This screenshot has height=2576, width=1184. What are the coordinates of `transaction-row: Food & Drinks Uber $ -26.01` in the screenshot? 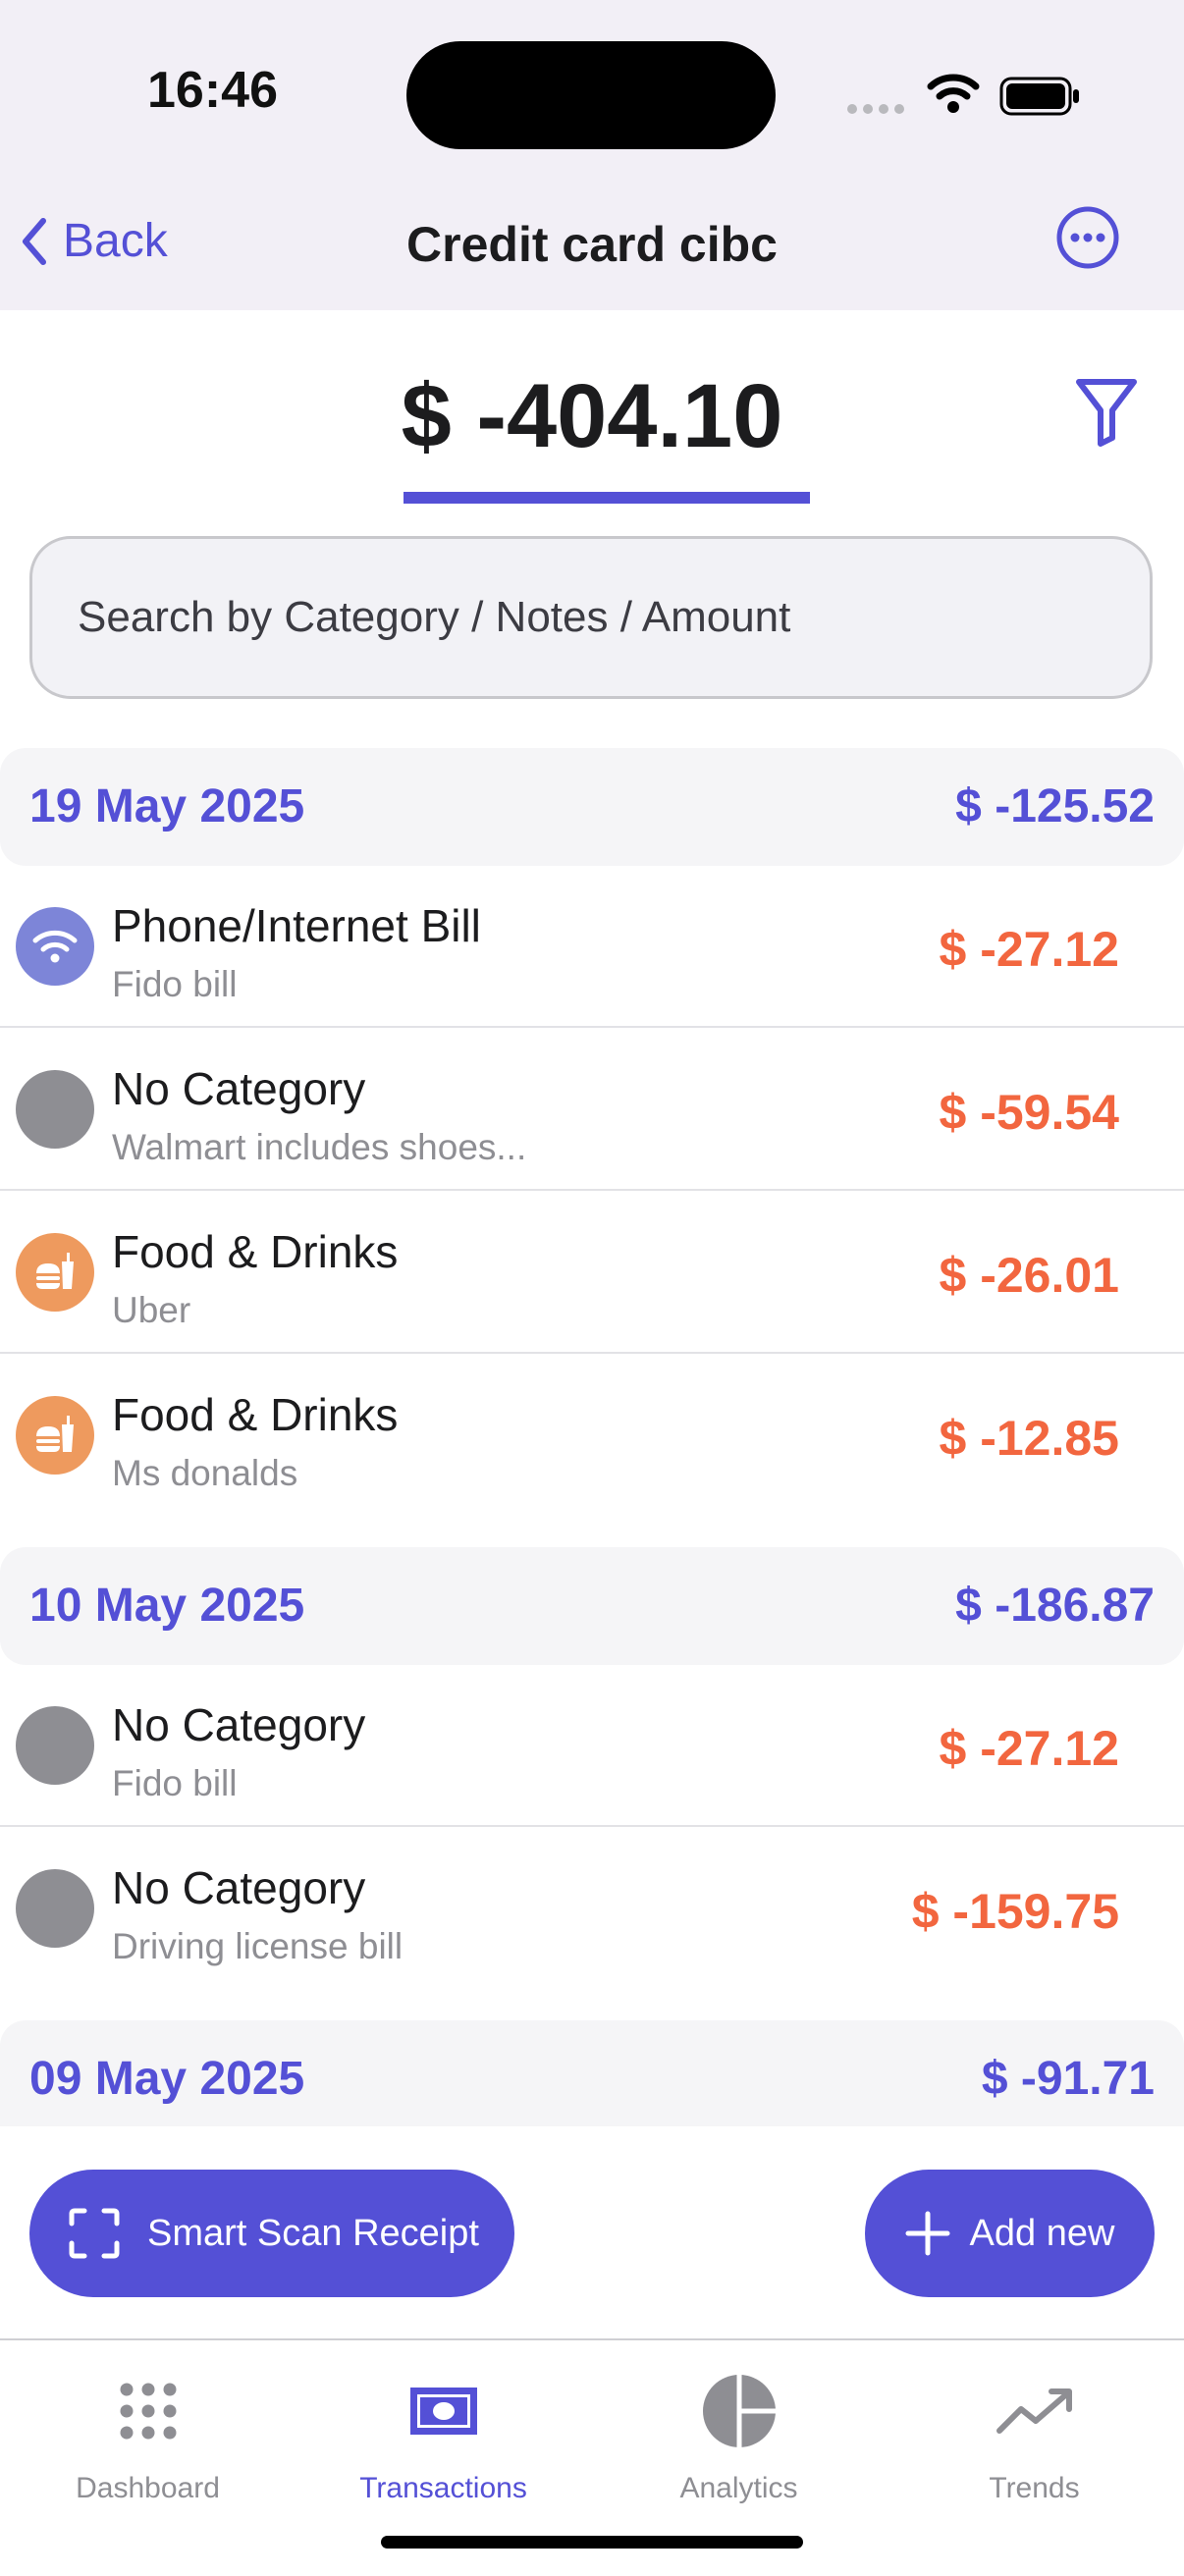 It's located at (592, 1273).